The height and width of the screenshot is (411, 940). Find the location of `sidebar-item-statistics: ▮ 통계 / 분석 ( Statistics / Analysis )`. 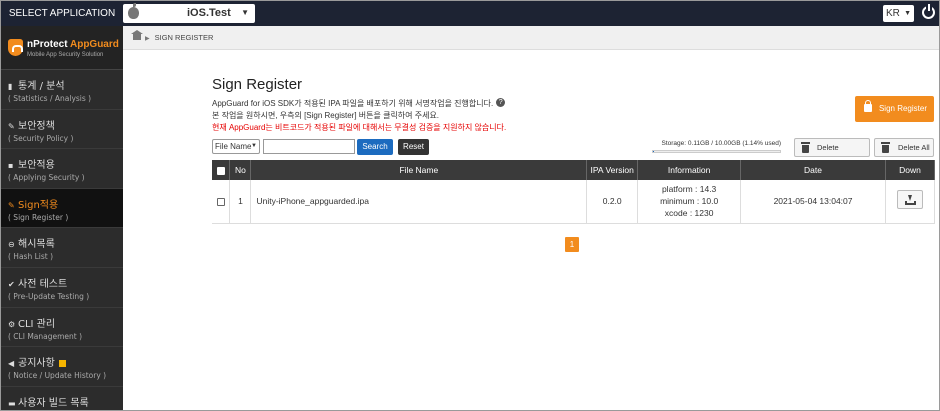

sidebar-item-statistics: ▮ 통계 / 분석 ( Statistics / Analysis ) is located at coordinates (62, 90).